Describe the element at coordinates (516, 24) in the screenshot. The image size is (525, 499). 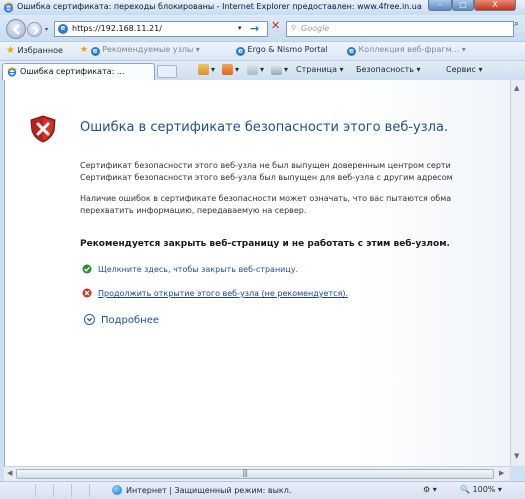
I see `search-icon: ⌕` at that location.